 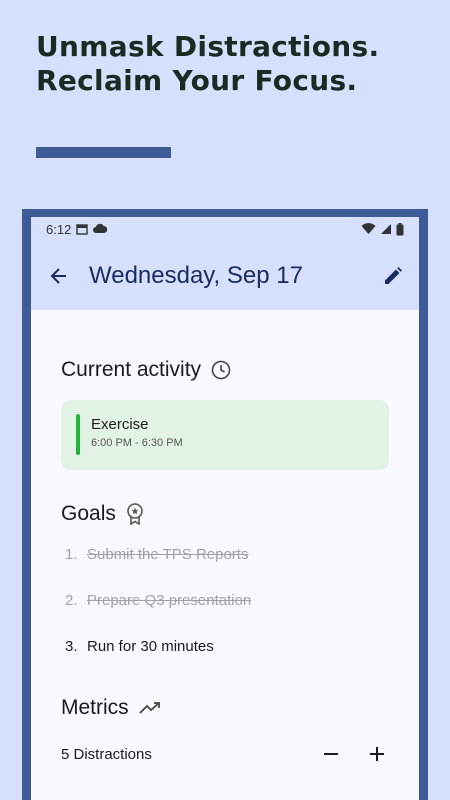 I want to click on back-arrow-icon, so click(x=59, y=276).